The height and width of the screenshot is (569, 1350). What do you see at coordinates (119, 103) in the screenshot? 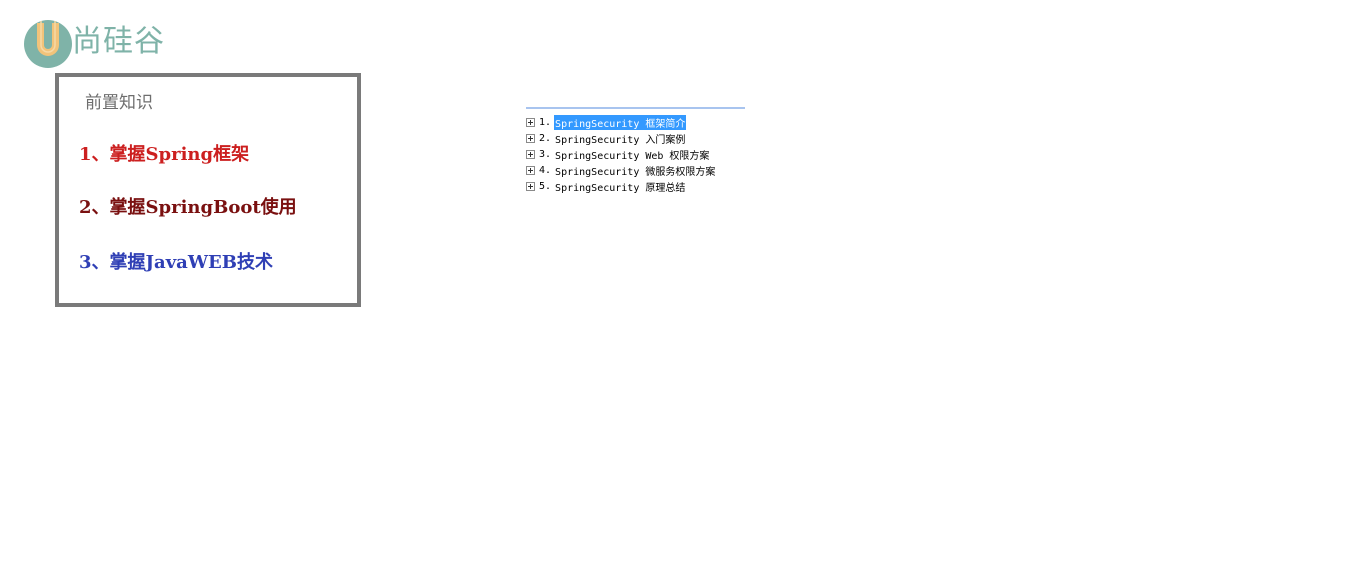
I see `prerequisite-title: 前置知识` at bounding box center [119, 103].